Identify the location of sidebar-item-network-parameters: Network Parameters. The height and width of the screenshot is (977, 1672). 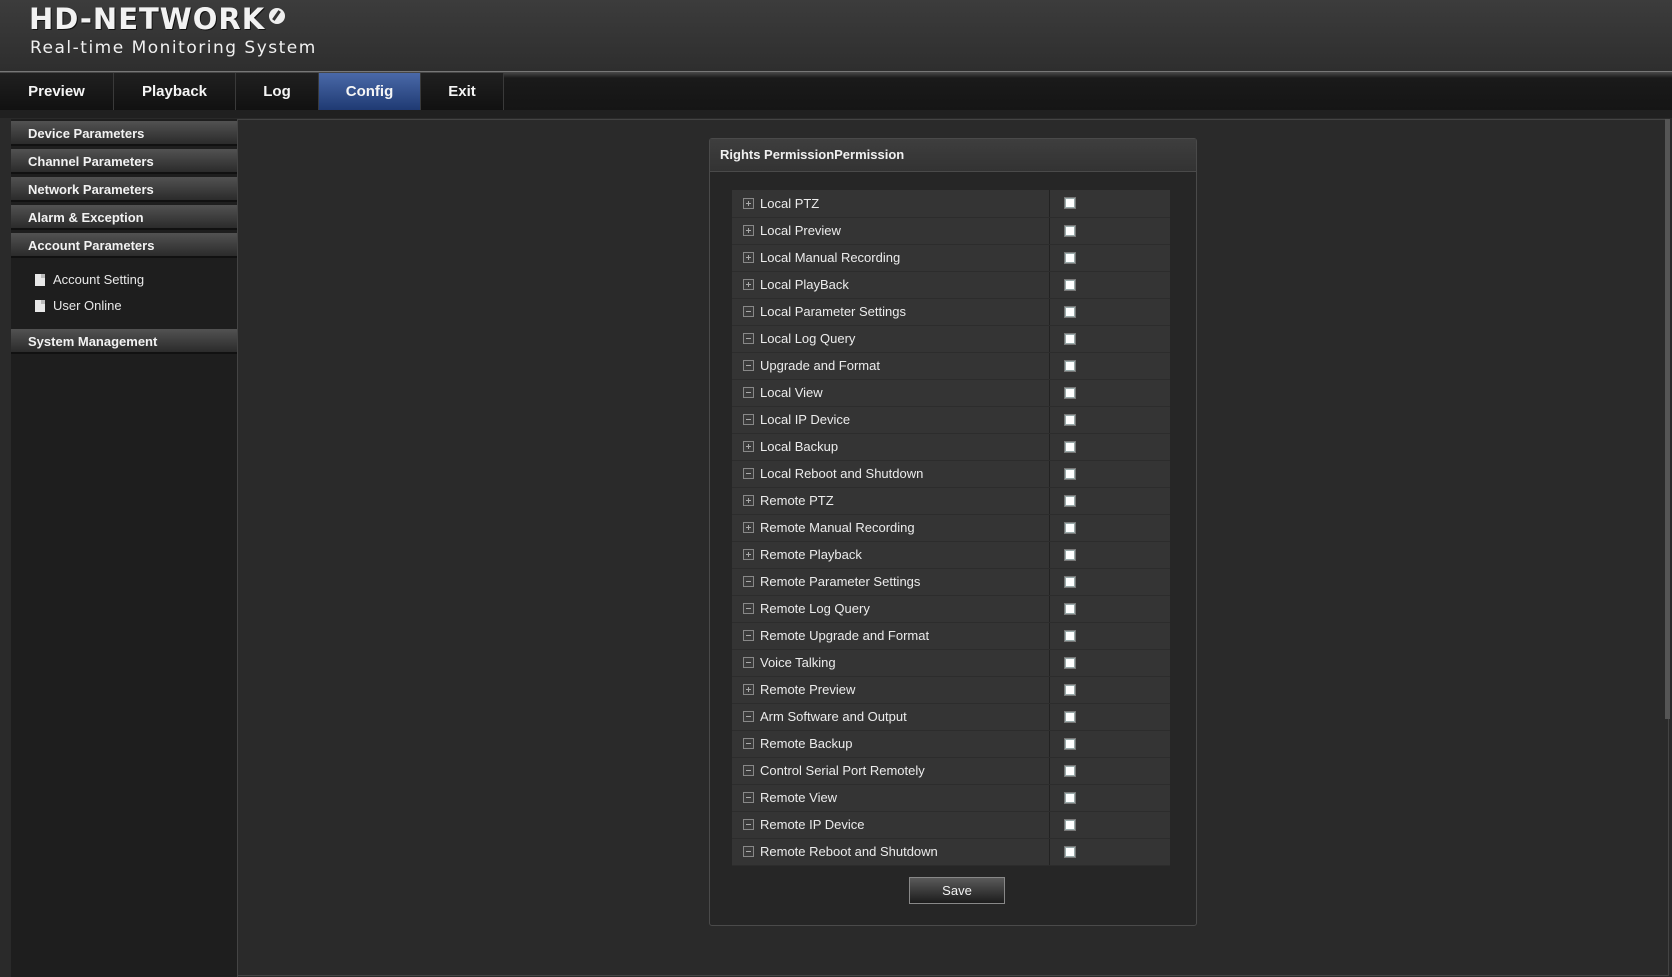
(124, 189).